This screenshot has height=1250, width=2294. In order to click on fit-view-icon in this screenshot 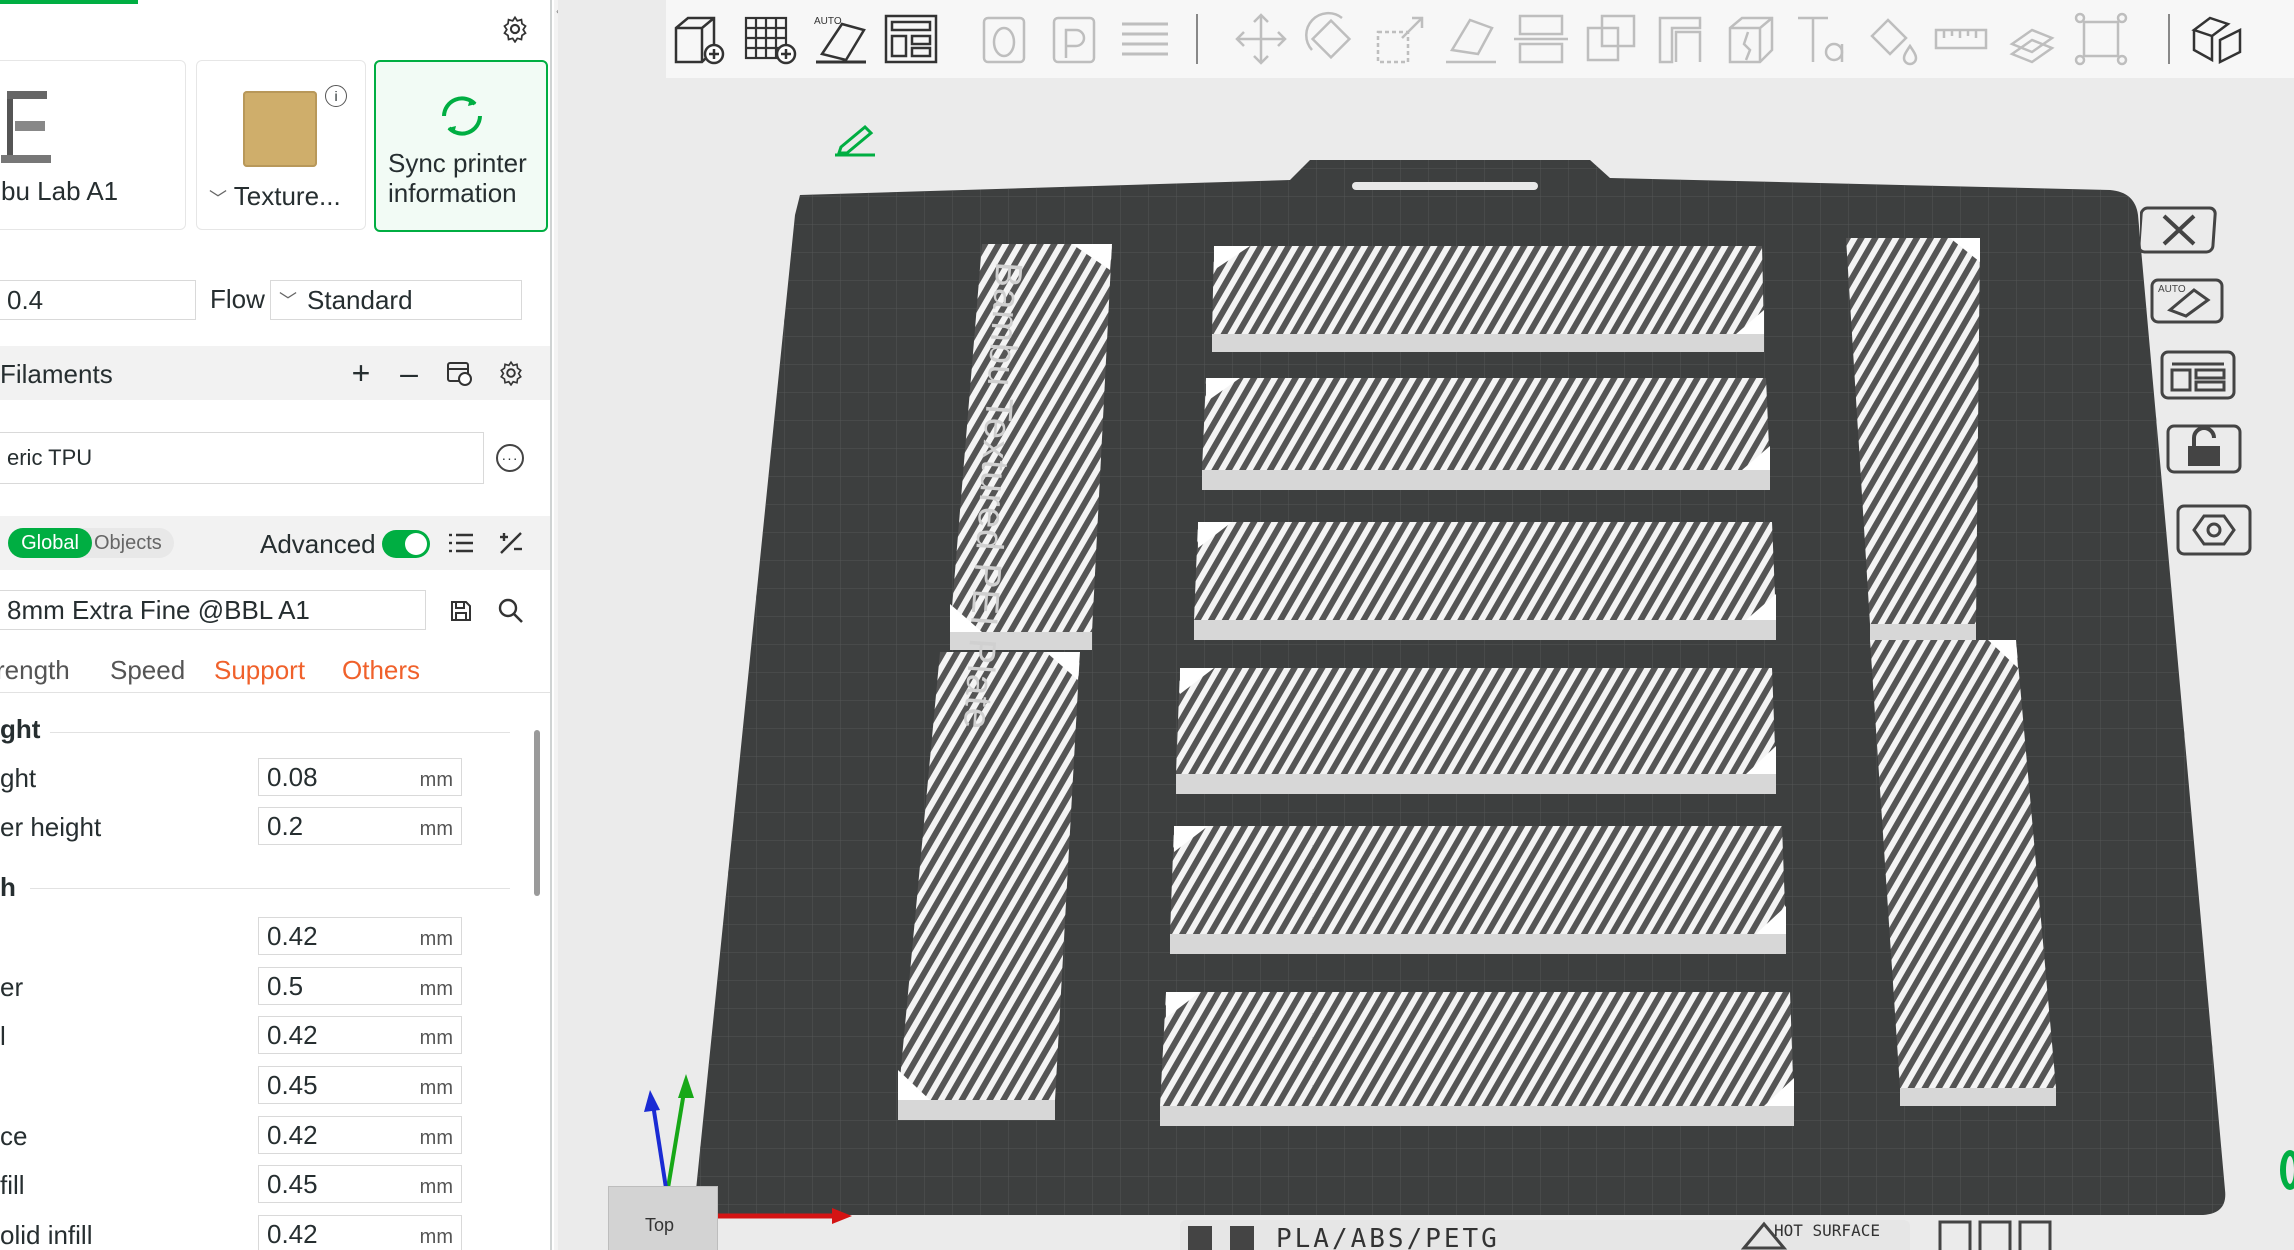, I will do `click(2101, 39)`.